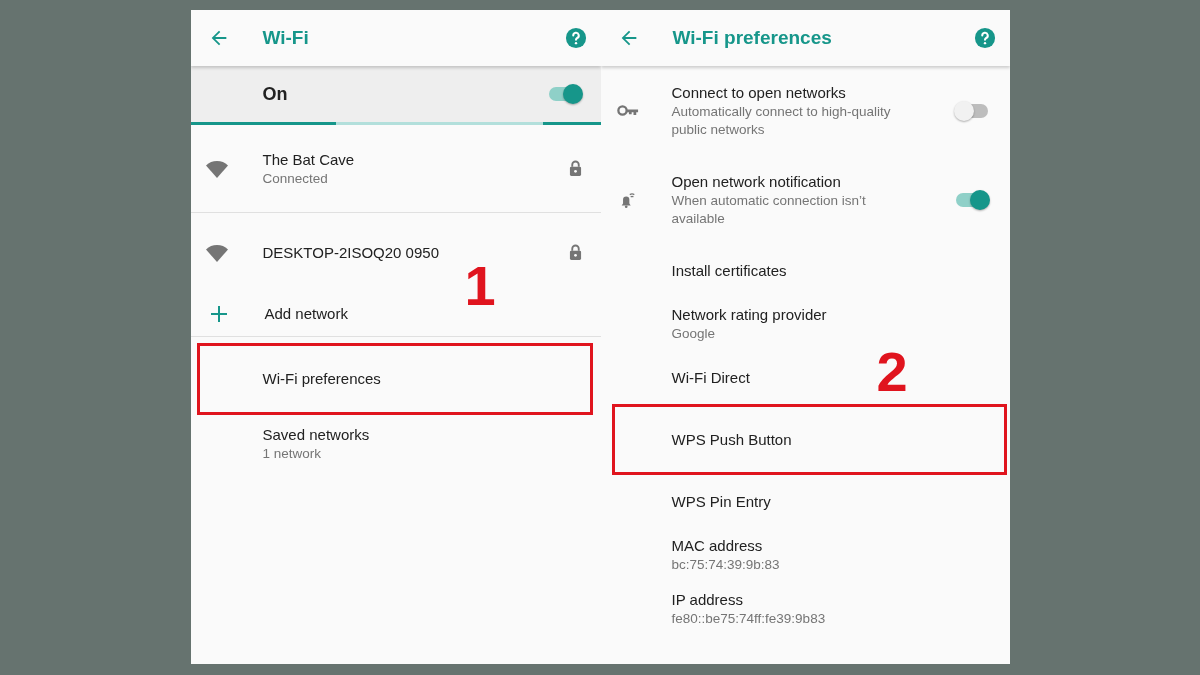 The image size is (1200, 675). What do you see at coordinates (758, 92) in the screenshot?
I see `setting-title: Connect to open networks` at bounding box center [758, 92].